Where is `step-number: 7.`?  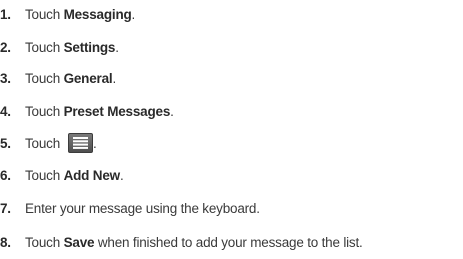
step-number: 7. is located at coordinates (5, 208).